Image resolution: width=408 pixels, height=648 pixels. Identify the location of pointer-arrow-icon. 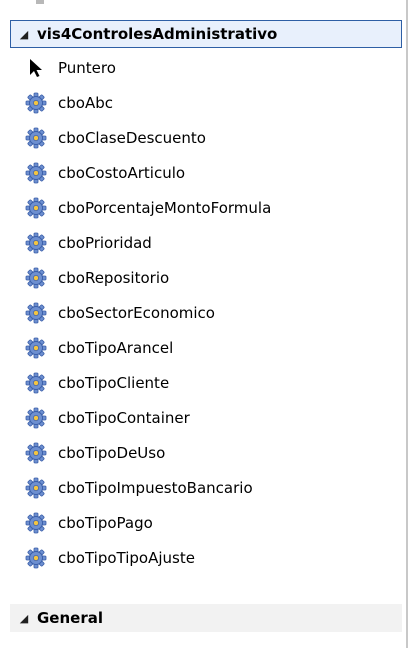
(36, 68).